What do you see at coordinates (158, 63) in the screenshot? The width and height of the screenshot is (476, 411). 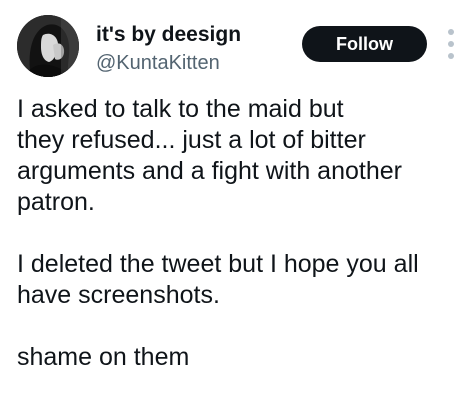 I see `user-handle: @KuntaKitten` at bounding box center [158, 63].